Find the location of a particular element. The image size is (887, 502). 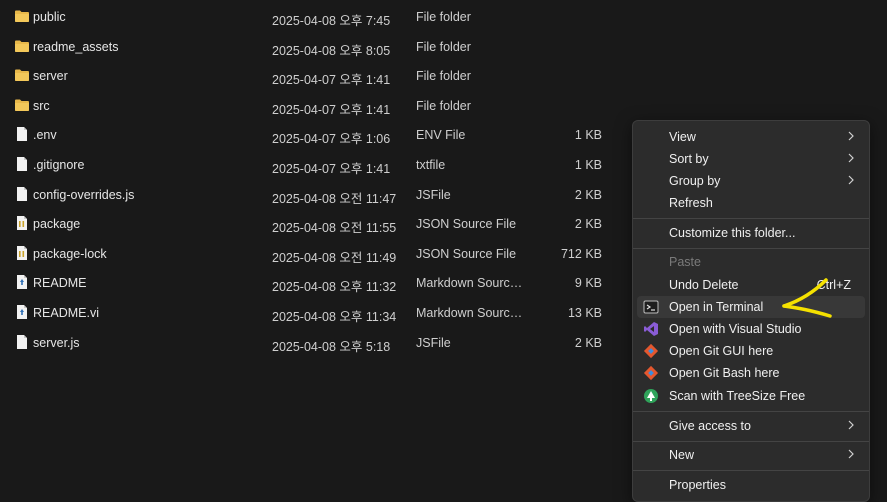

menu-item-properties: Properties is located at coordinates (751, 485).